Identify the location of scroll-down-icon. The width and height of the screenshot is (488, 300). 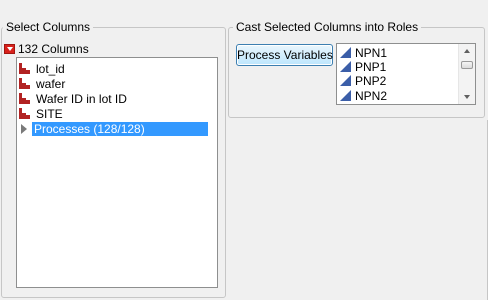
(467, 97).